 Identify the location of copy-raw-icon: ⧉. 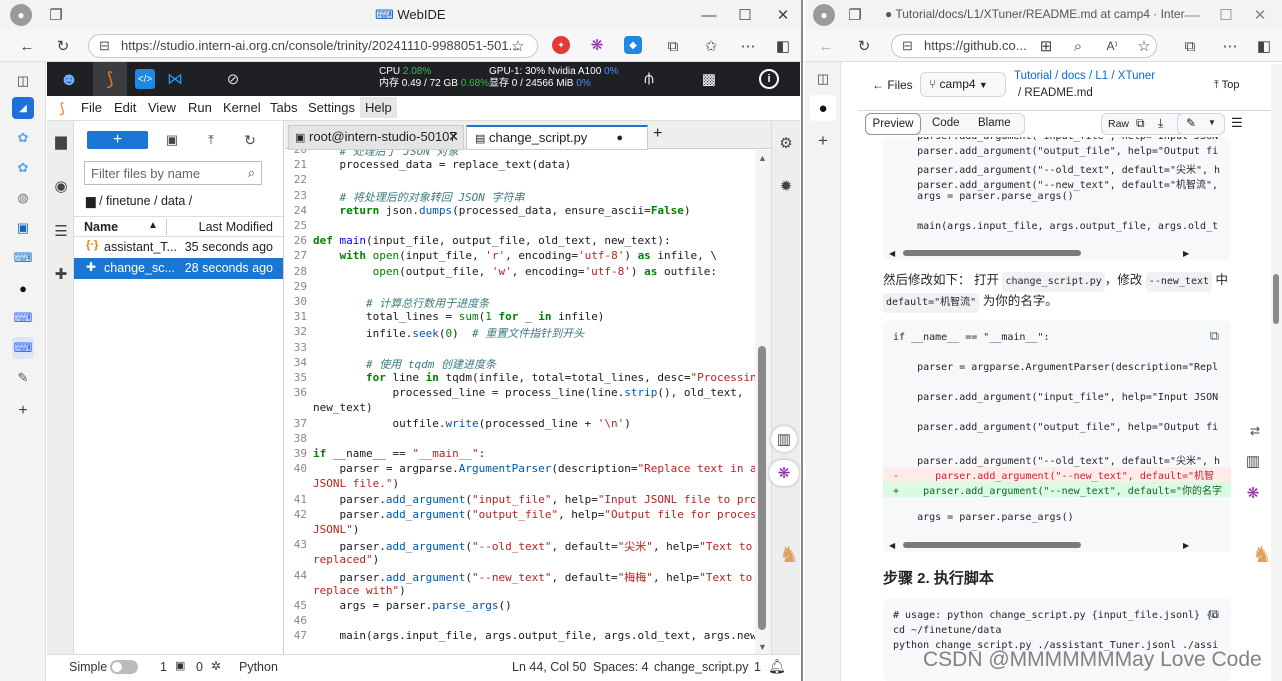
(1140, 123).